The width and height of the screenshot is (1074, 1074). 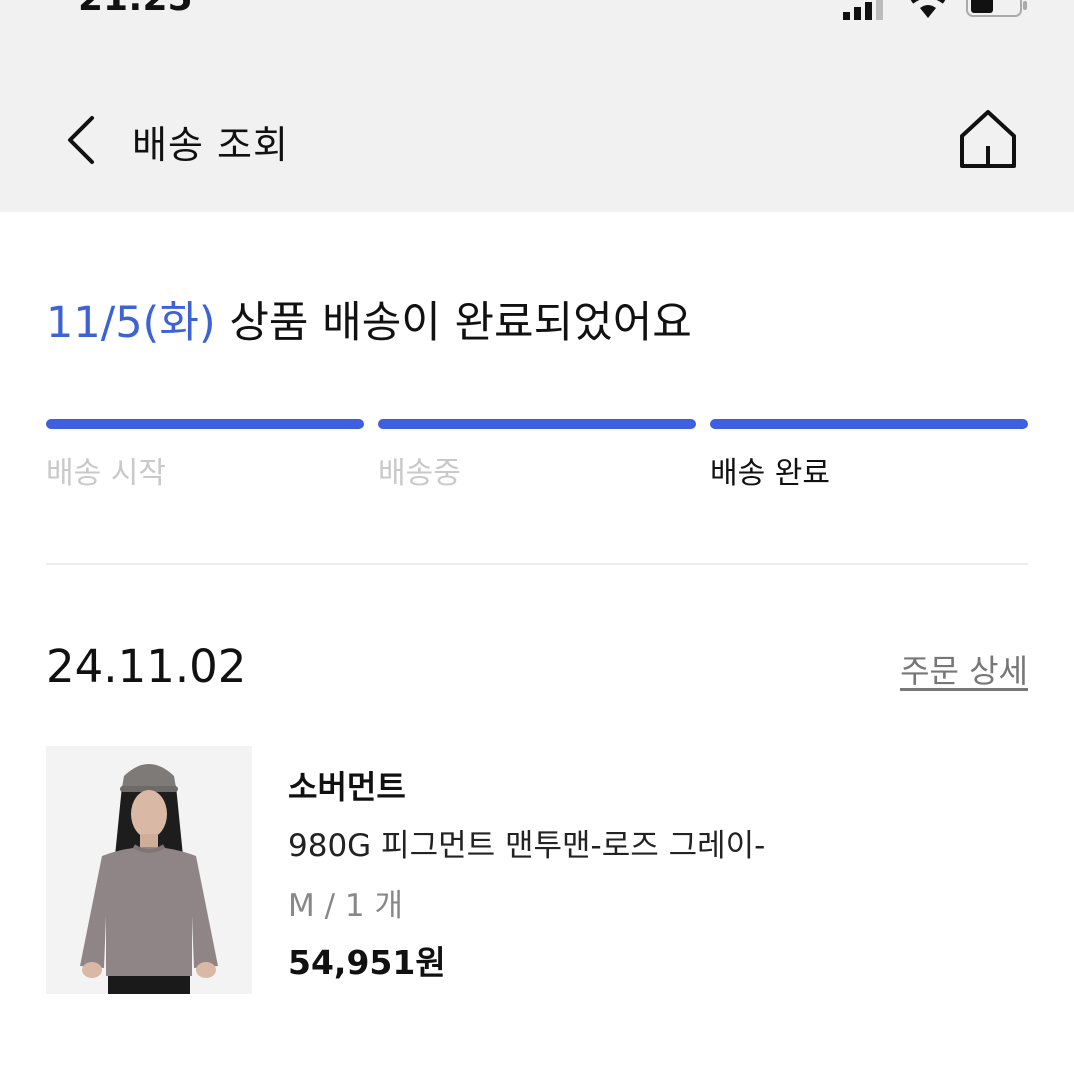 I want to click on product-price: 54,951원, so click(x=367, y=962).